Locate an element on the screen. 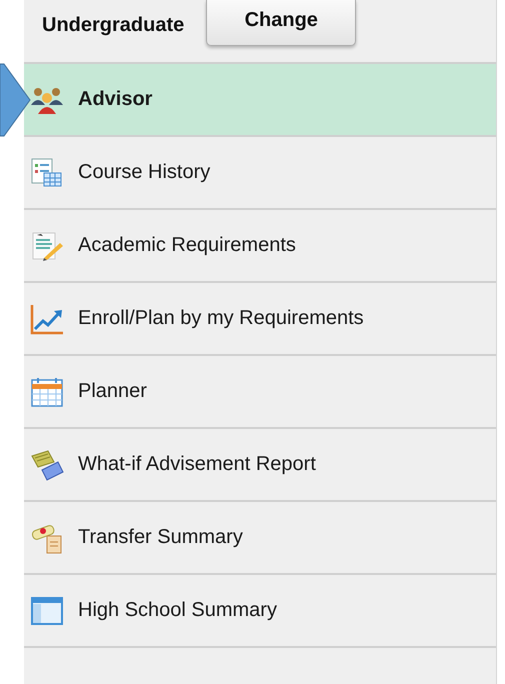 The width and height of the screenshot is (505, 684). menu-item-label: High School Summary is located at coordinates (177, 610).